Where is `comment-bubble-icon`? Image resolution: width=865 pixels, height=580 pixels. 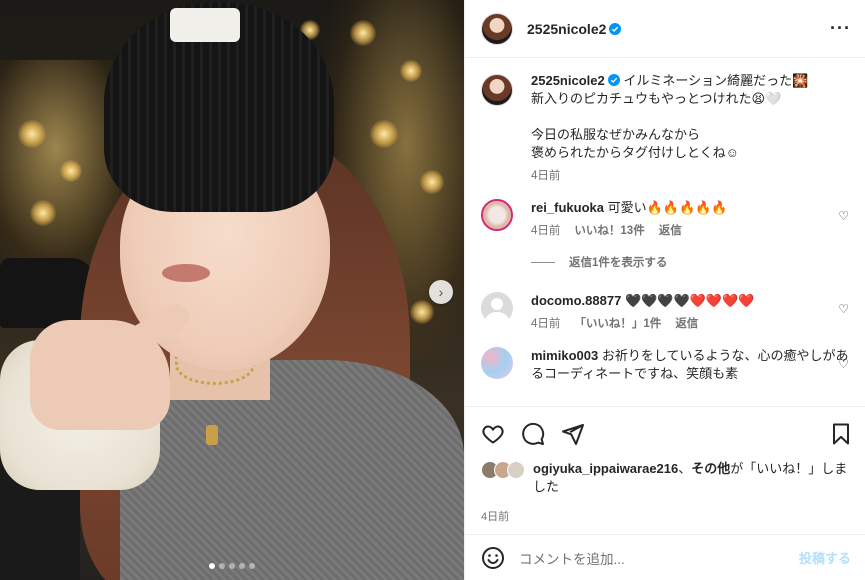
comment-bubble-icon is located at coordinates (533, 434).